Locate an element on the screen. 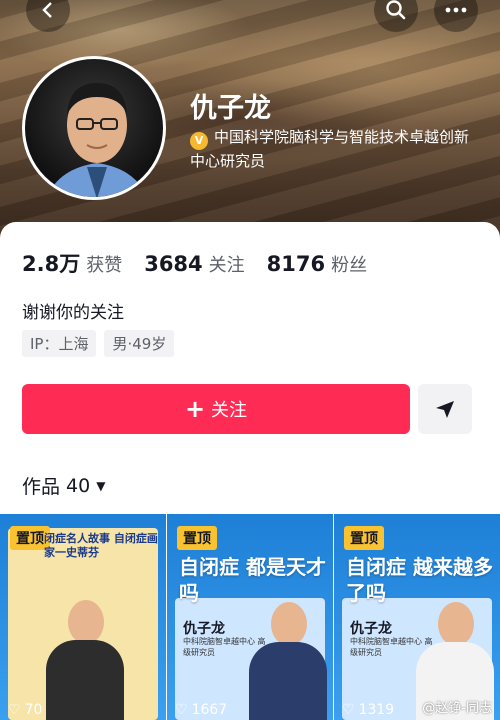  search-icon is located at coordinates (396, 10).